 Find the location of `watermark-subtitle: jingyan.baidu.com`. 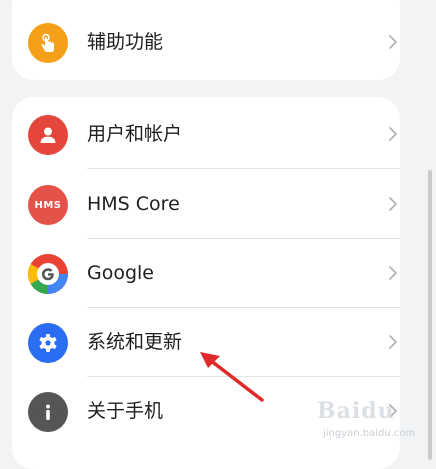

watermark-subtitle: jingyan.baidu.com is located at coordinates (369, 433).